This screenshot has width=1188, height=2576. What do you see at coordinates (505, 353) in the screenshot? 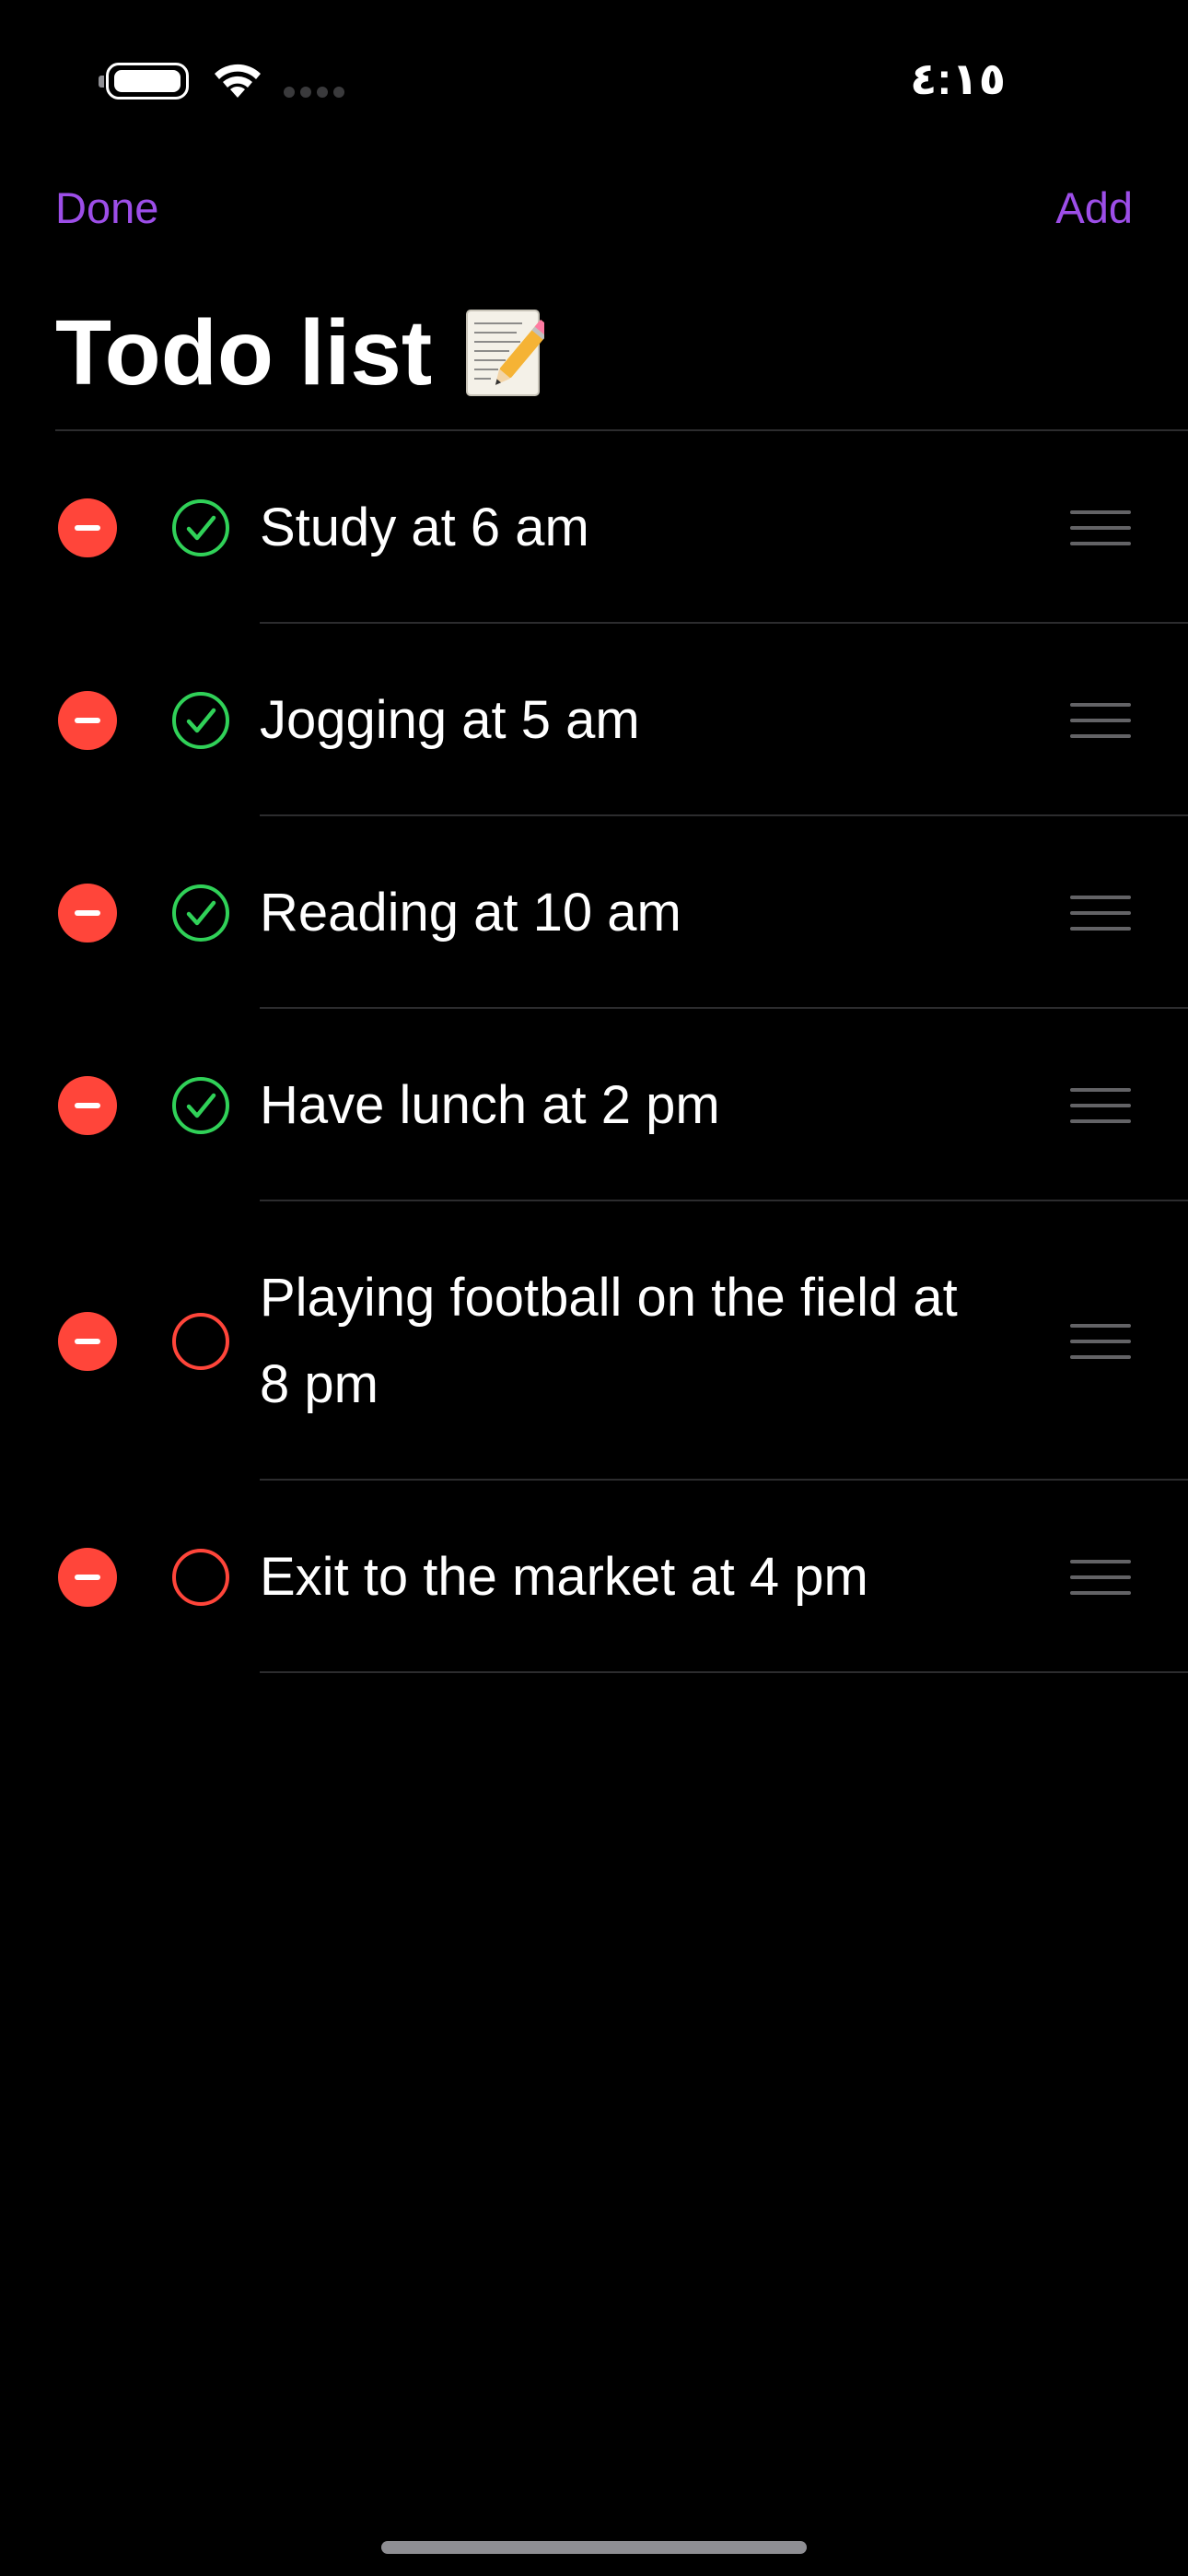
I see `memo-icon` at bounding box center [505, 353].